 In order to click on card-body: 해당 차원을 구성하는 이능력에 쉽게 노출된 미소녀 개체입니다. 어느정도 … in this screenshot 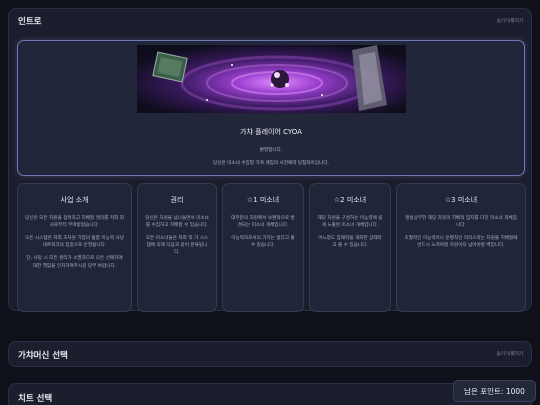, I will do `click(350, 232)`.